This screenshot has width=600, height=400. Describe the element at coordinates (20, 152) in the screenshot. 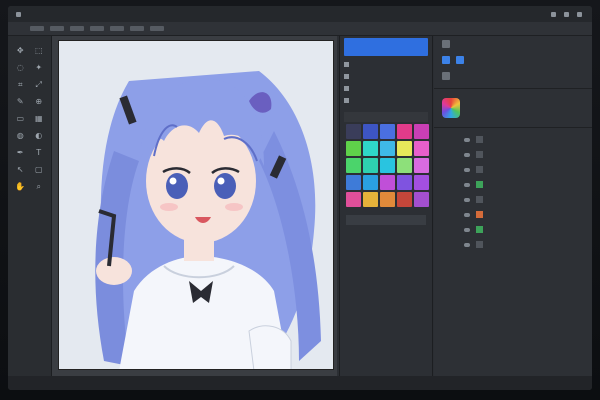

I see `pen-icon: ✒` at that location.